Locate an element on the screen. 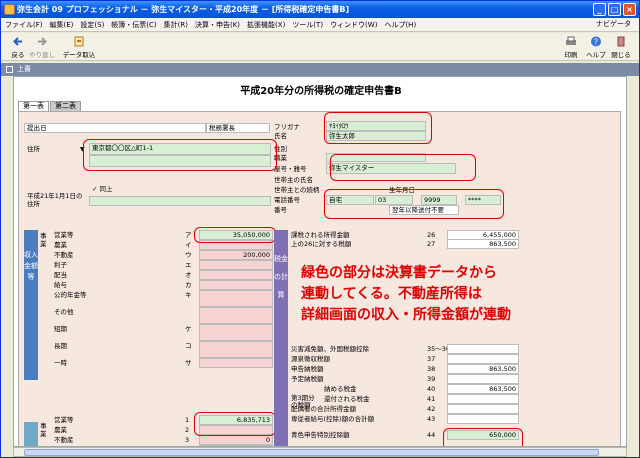 The image size is (640, 458). tax-row-code: 37 is located at coordinates (431, 359).